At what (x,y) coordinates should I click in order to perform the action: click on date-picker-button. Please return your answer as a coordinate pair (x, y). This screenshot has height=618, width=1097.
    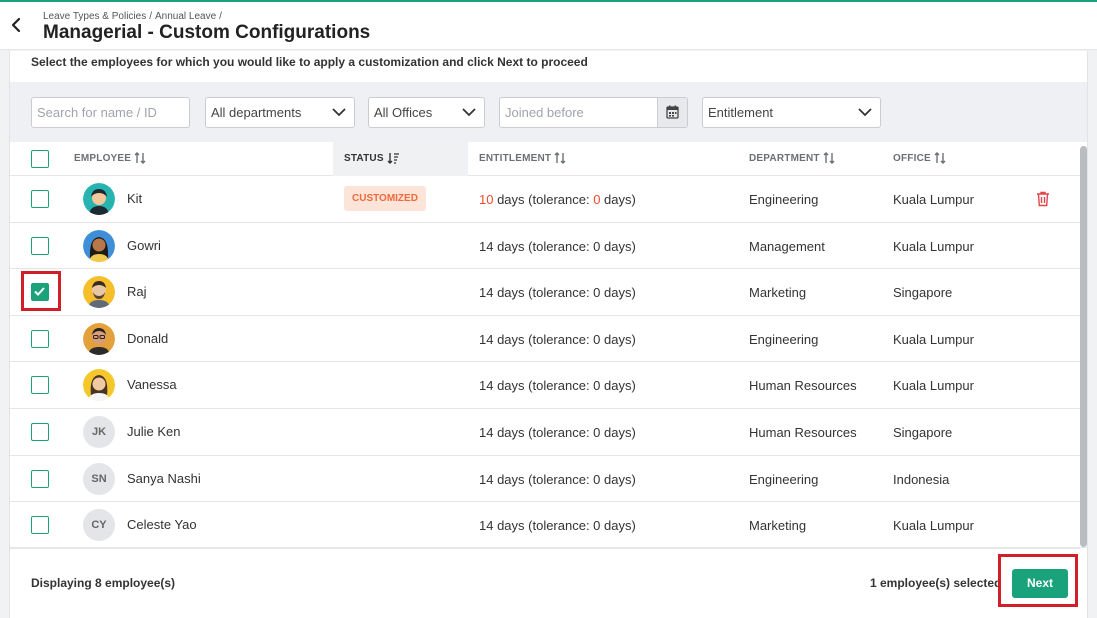
    Looking at the image, I should click on (672, 112).